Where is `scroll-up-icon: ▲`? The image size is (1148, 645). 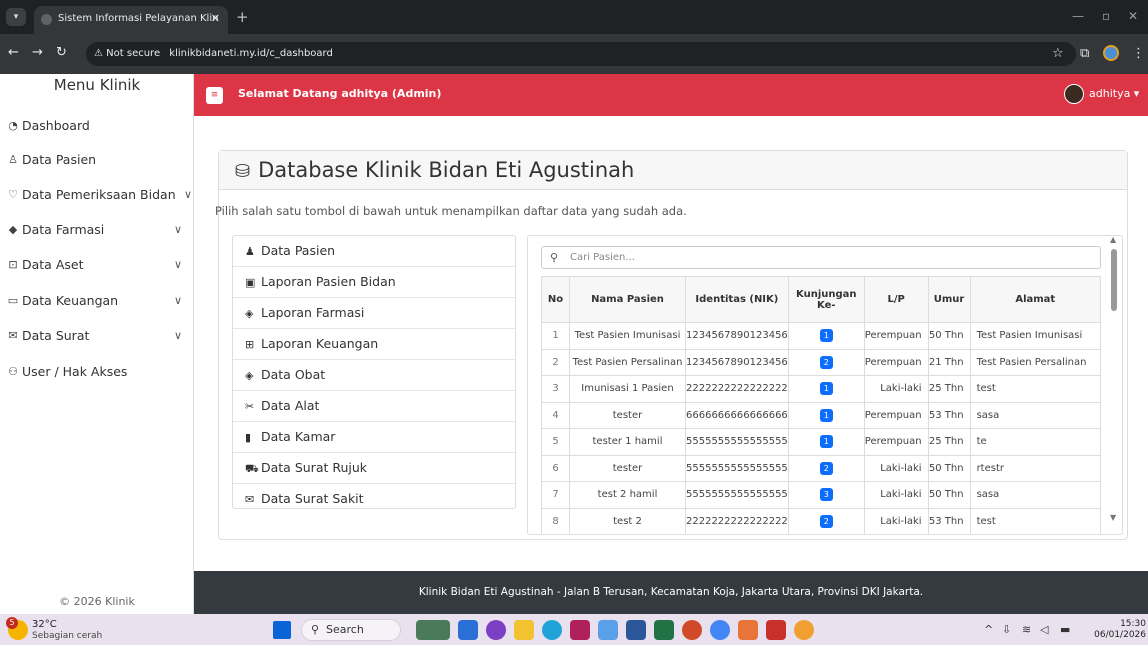 scroll-up-icon: ▲ is located at coordinates (1113, 239).